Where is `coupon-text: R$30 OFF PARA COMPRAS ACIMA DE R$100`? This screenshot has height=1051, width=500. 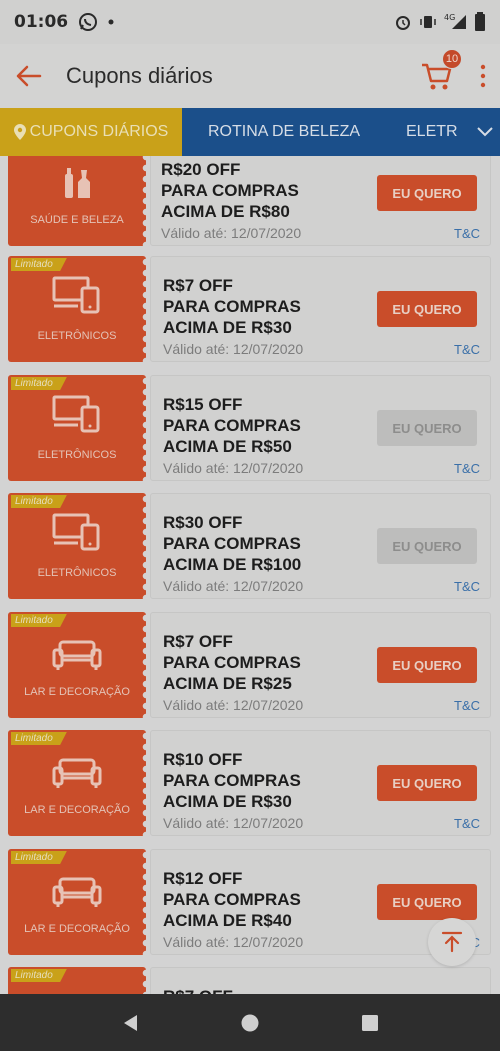 coupon-text: R$30 OFF PARA COMPRAS ACIMA DE R$100 is located at coordinates (232, 543).